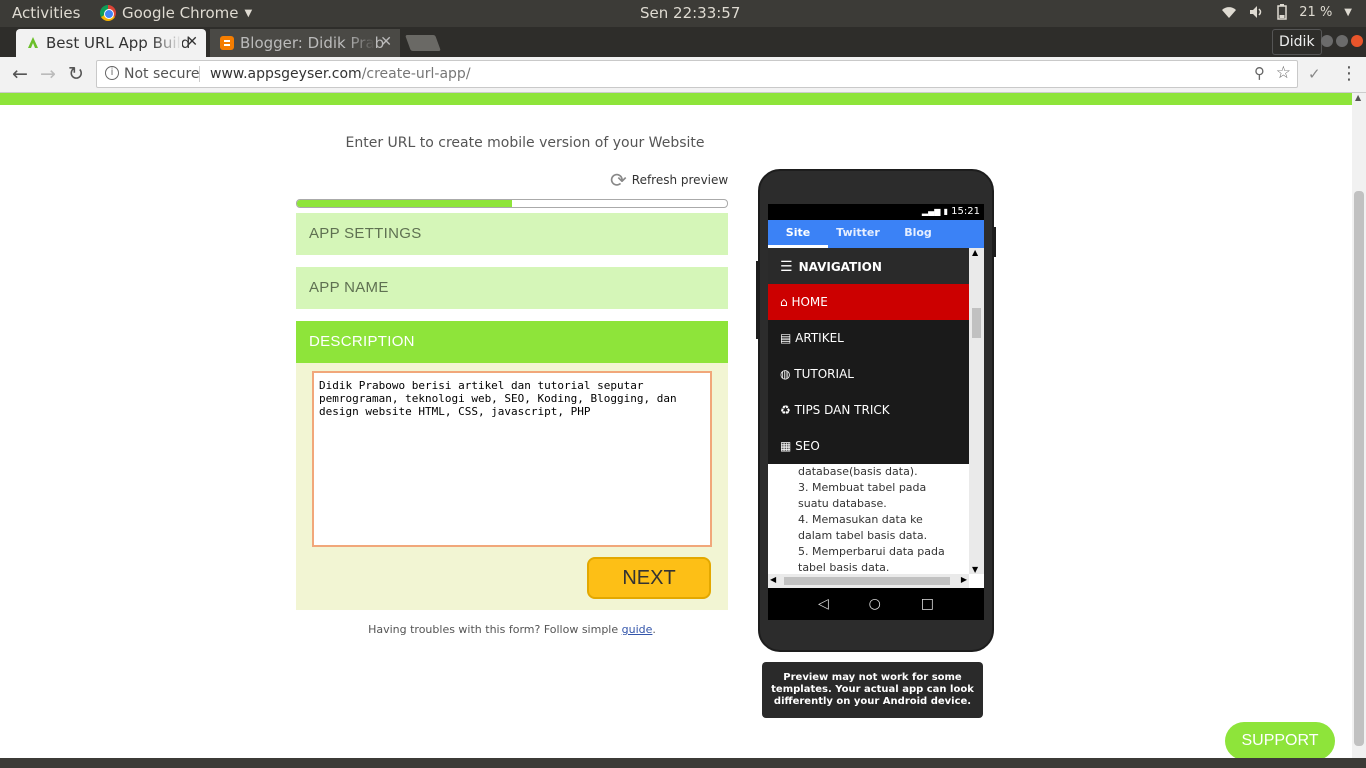 Image resolution: width=1366 pixels, height=768 pixels. I want to click on nav-item-label: ARTIKEL, so click(819, 338).